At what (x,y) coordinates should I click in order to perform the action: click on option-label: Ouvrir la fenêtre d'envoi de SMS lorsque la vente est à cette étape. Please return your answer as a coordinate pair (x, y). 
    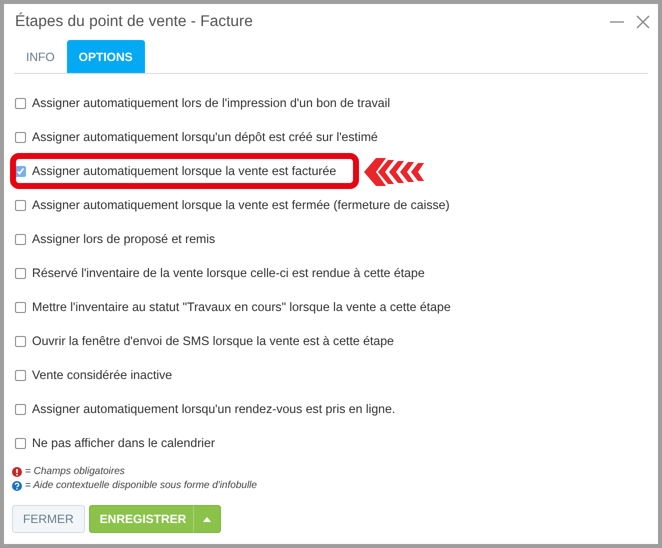
    Looking at the image, I should click on (213, 341).